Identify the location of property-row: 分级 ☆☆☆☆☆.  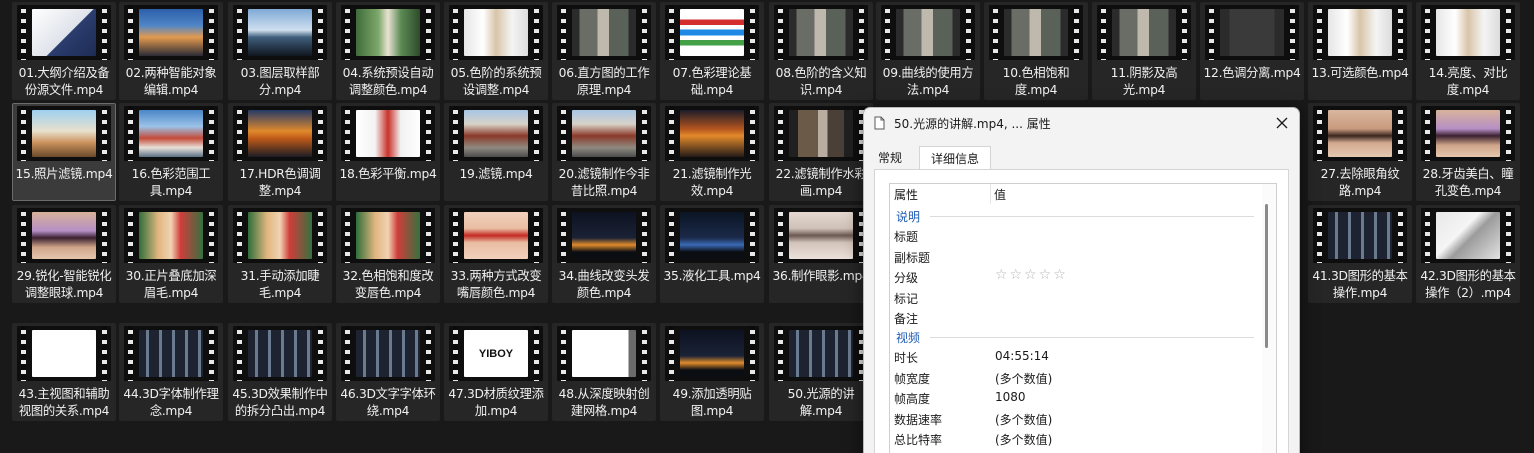
(1076, 277).